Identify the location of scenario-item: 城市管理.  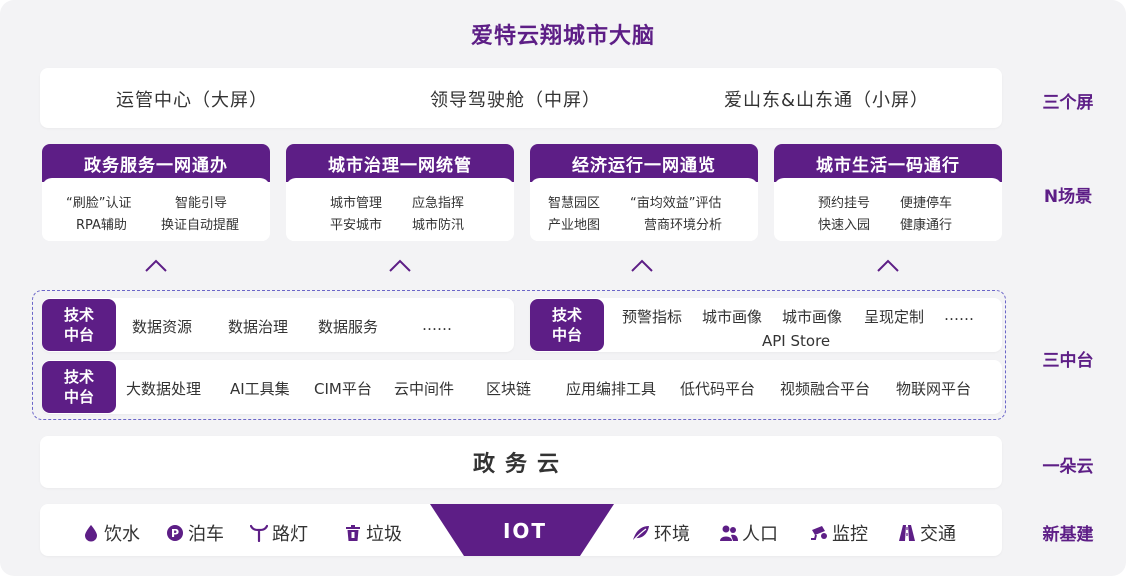
(356, 203).